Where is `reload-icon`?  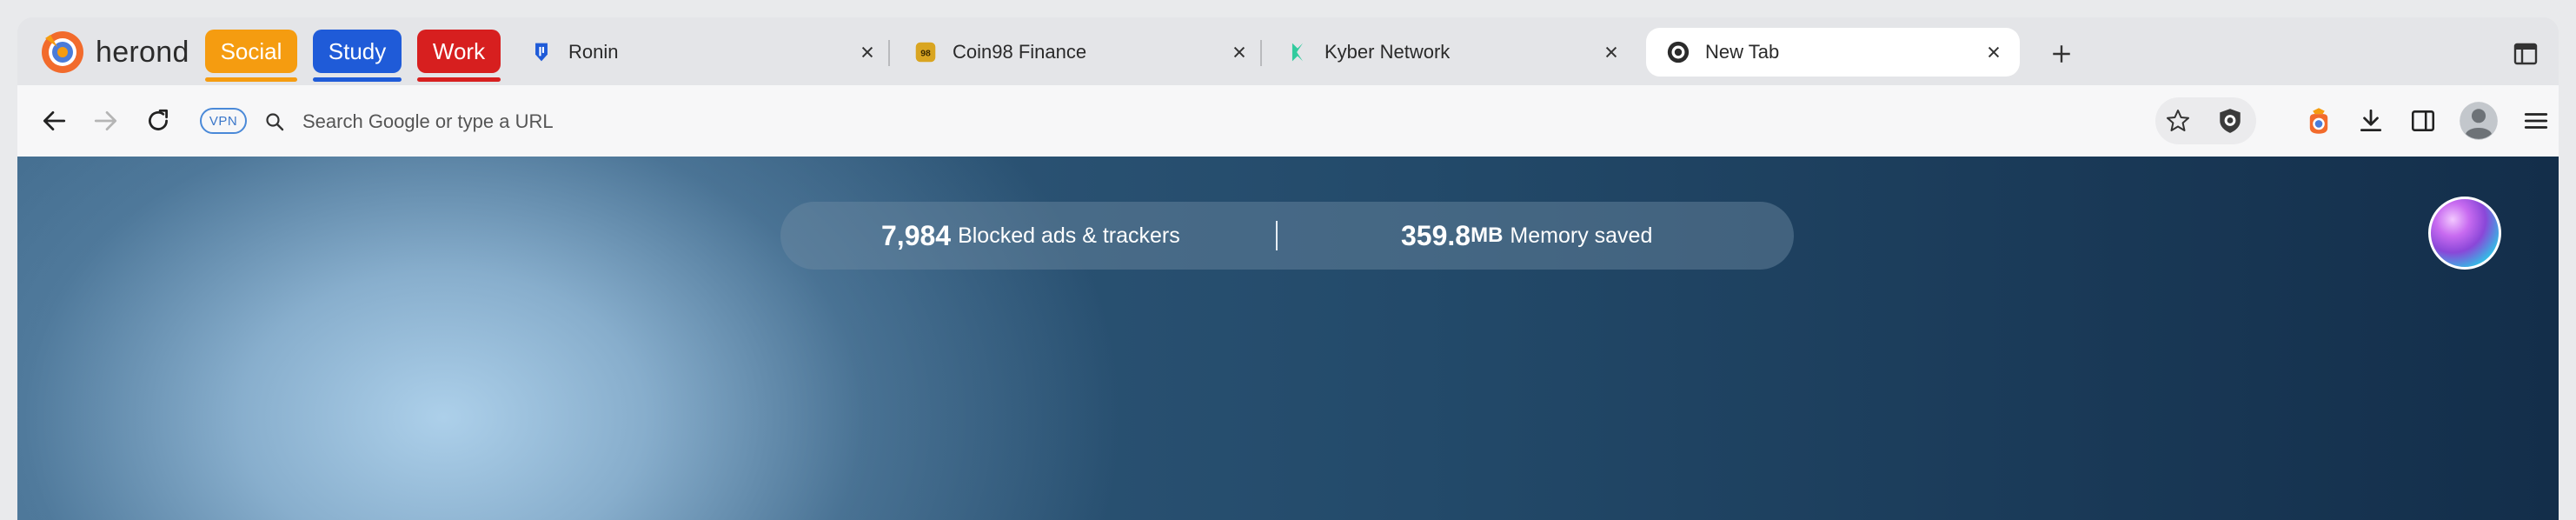
reload-icon is located at coordinates (158, 119).